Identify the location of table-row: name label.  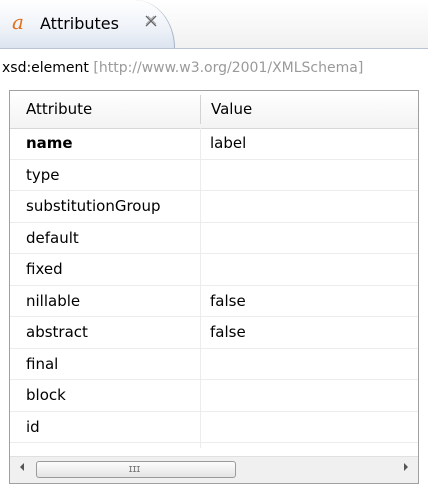
(214, 144).